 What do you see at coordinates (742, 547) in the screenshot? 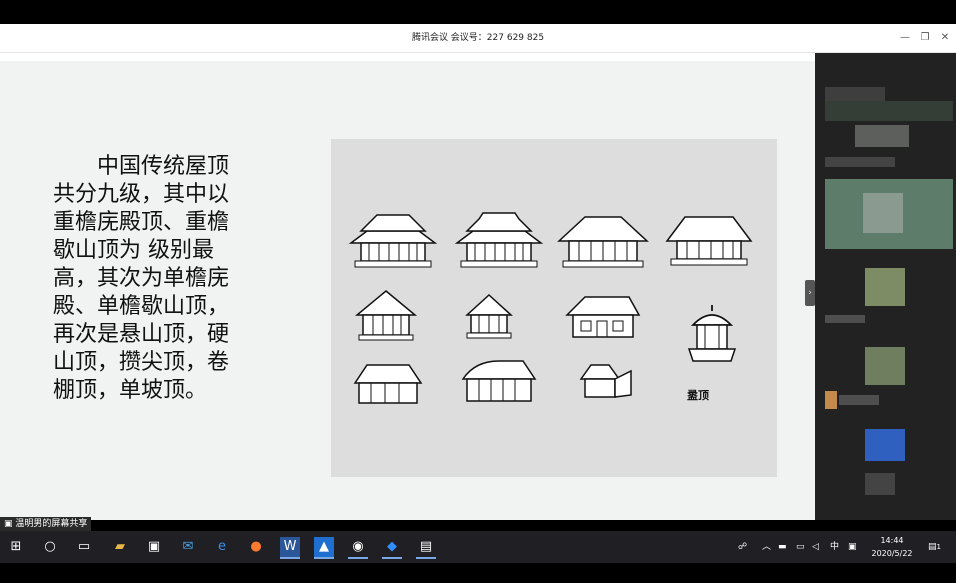
I see `people-icon: ☍` at bounding box center [742, 547].